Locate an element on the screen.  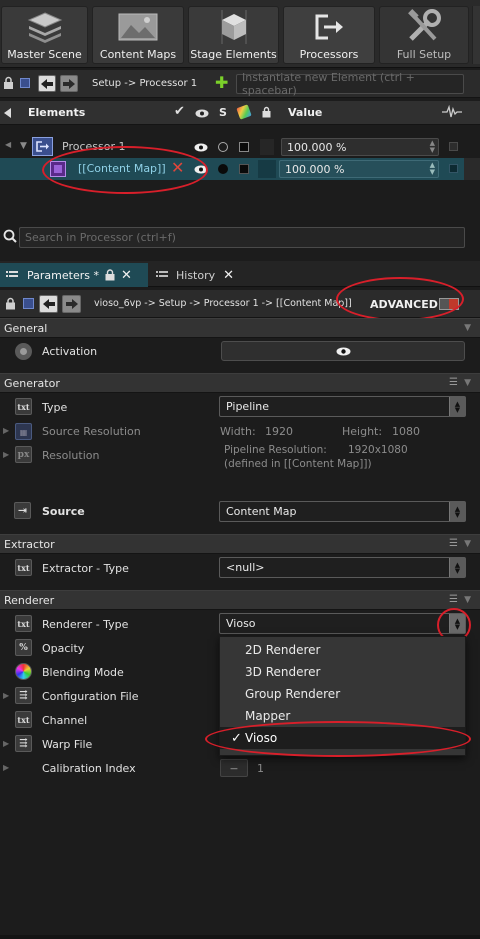
param-back-button is located at coordinates (48, 304).